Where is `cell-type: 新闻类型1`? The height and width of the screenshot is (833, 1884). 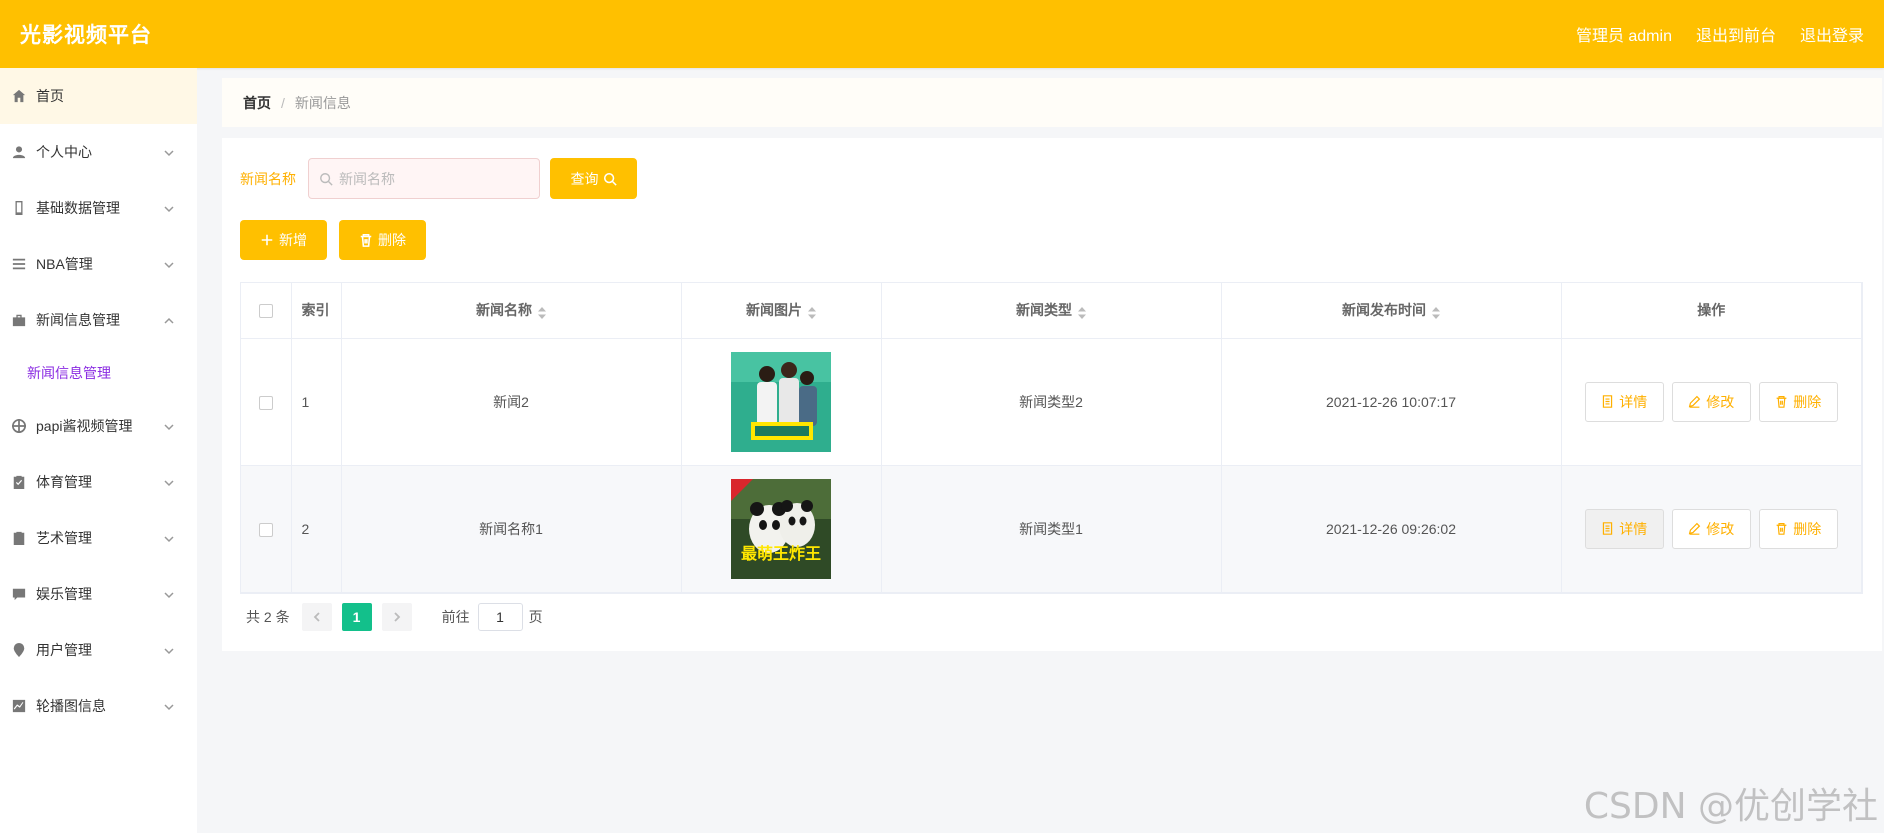 cell-type: 新闻类型1 is located at coordinates (1051, 529).